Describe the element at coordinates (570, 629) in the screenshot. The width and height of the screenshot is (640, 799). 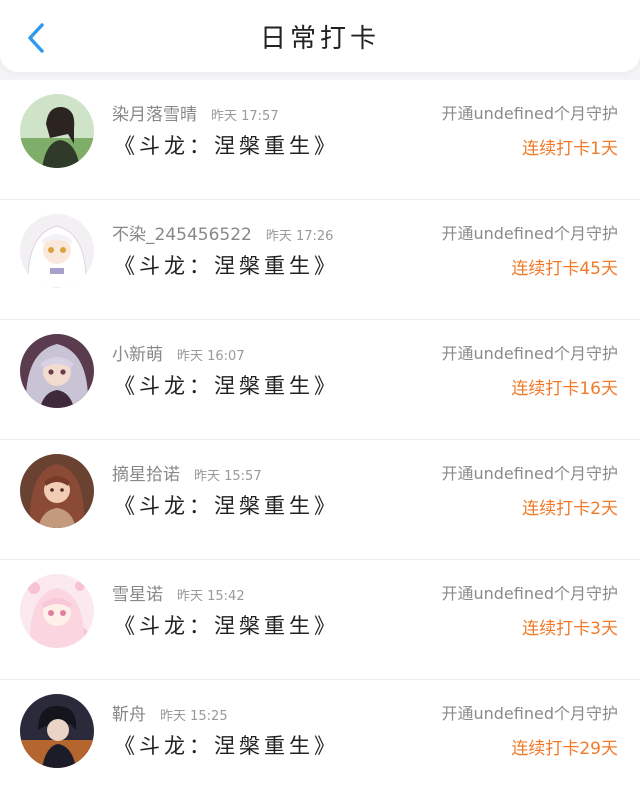
I see `streak-badge: 连续打卡3天` at that location.